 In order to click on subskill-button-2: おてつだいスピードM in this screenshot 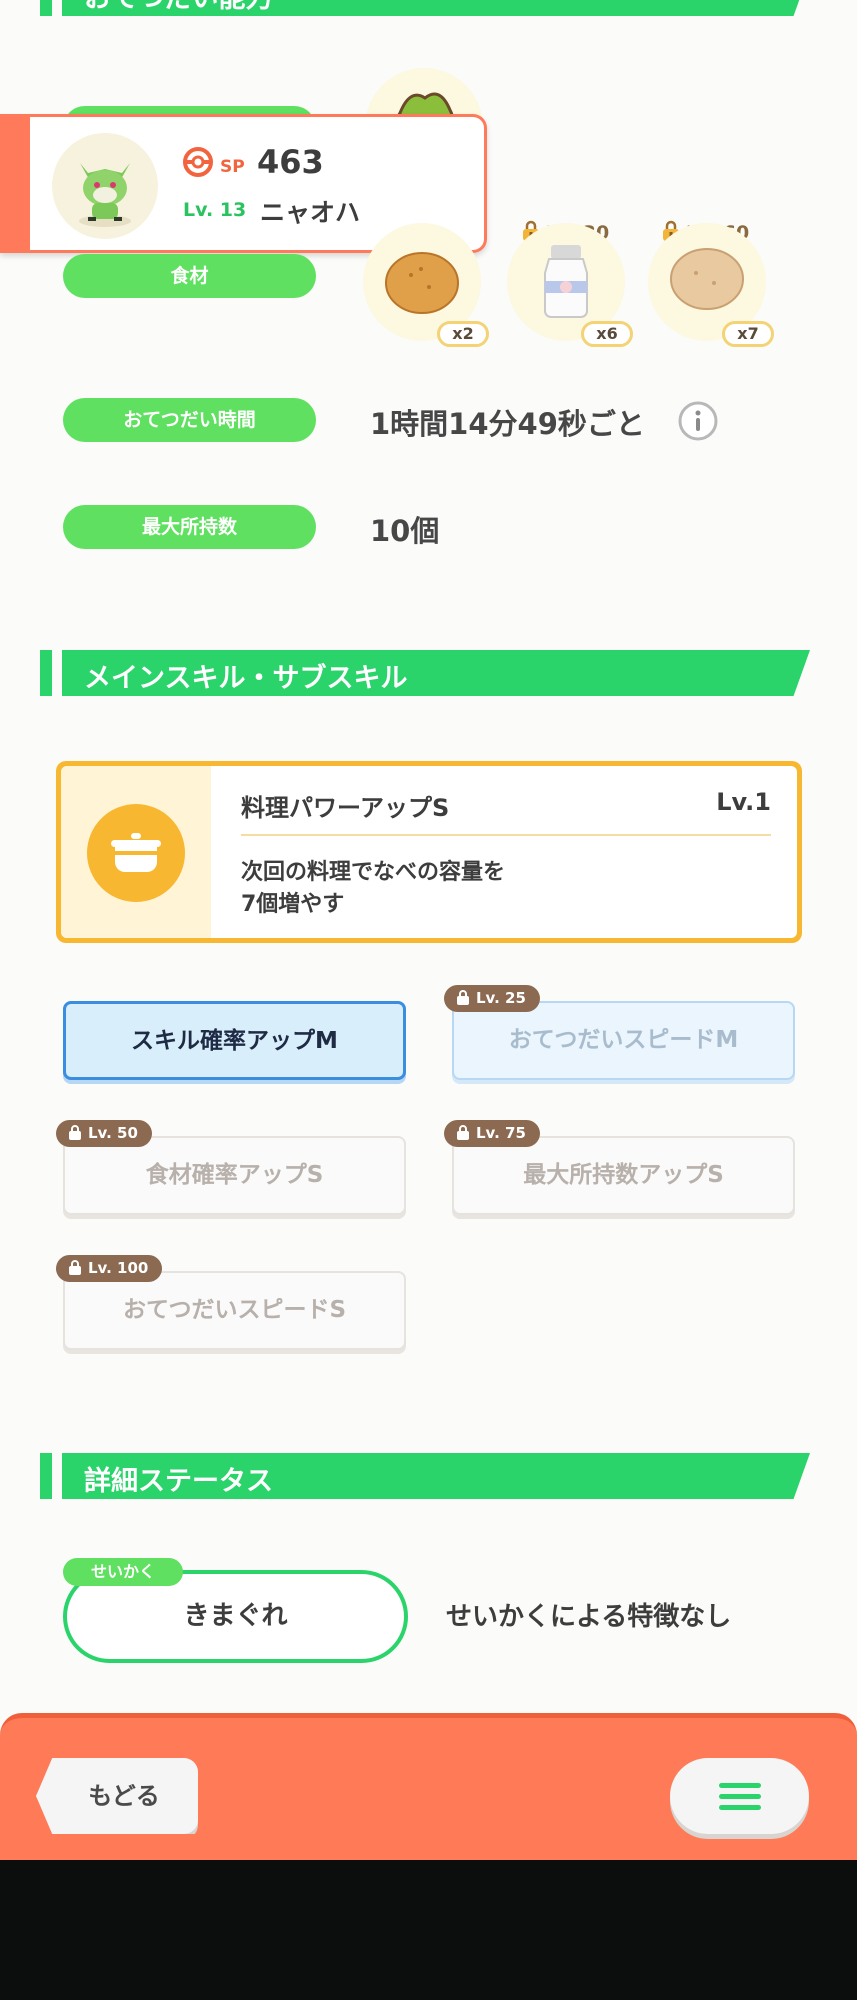, I will do `click(623, 1040)`.